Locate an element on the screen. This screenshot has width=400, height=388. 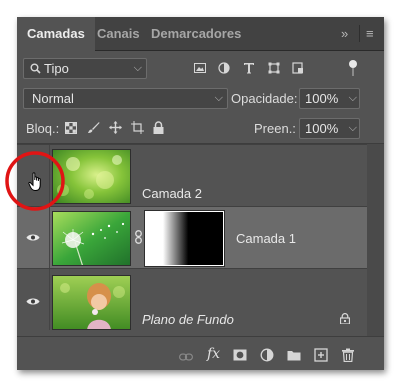
highlight-annotation is located at coordinates (35, 181).